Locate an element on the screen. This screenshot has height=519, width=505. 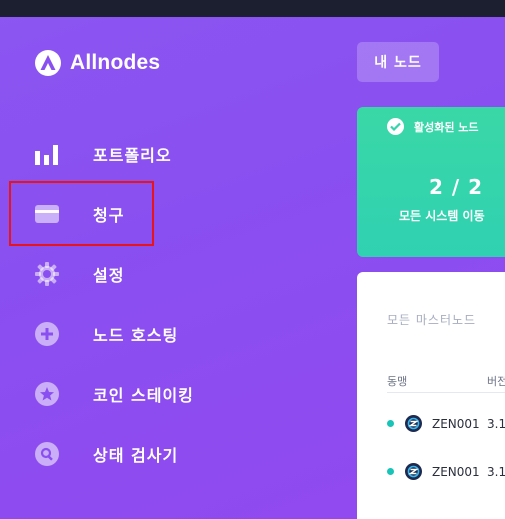
sidebar-item-portfolio: 포트폴리오 is located at coordinates (170, 154).